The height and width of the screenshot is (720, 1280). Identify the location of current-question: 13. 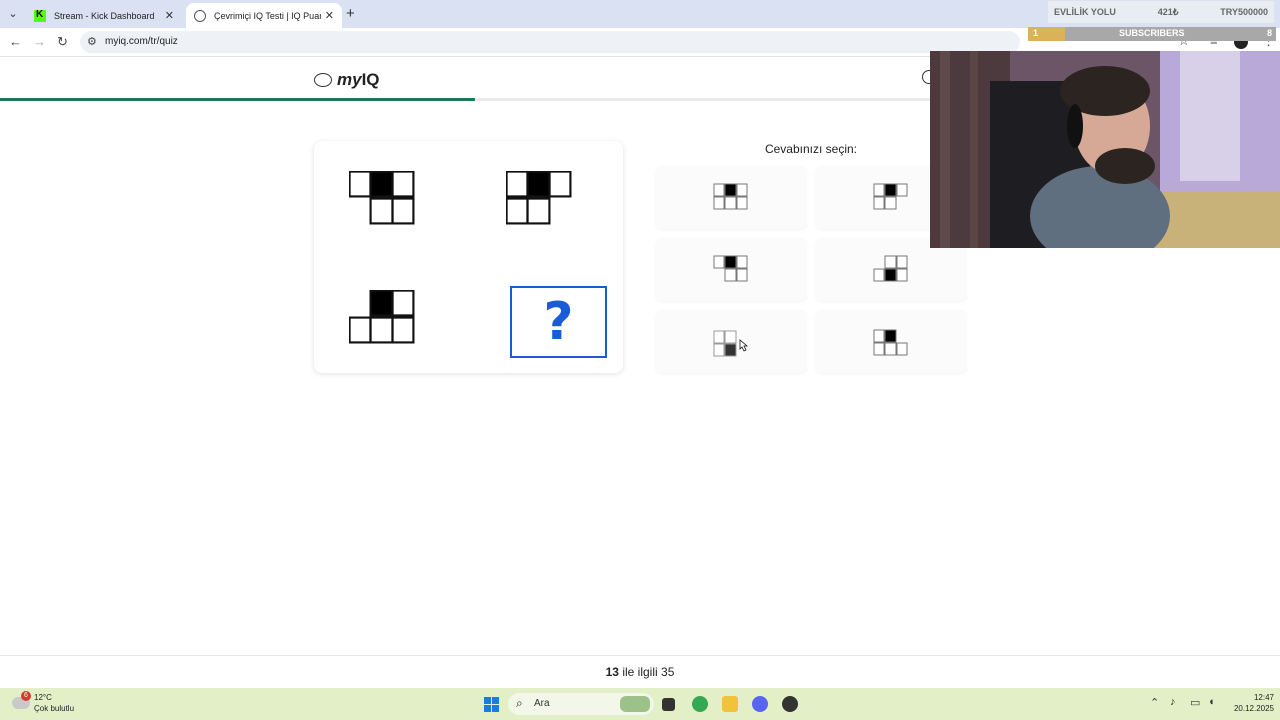
(612, 672).